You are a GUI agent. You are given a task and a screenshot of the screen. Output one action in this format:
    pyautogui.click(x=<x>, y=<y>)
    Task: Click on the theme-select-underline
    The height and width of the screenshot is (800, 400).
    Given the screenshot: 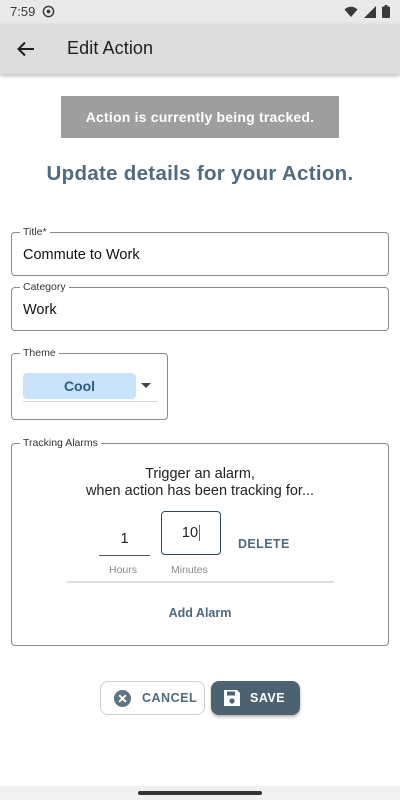 What is the action you would take?
    pyautogui.click(x=90, y=401)
    